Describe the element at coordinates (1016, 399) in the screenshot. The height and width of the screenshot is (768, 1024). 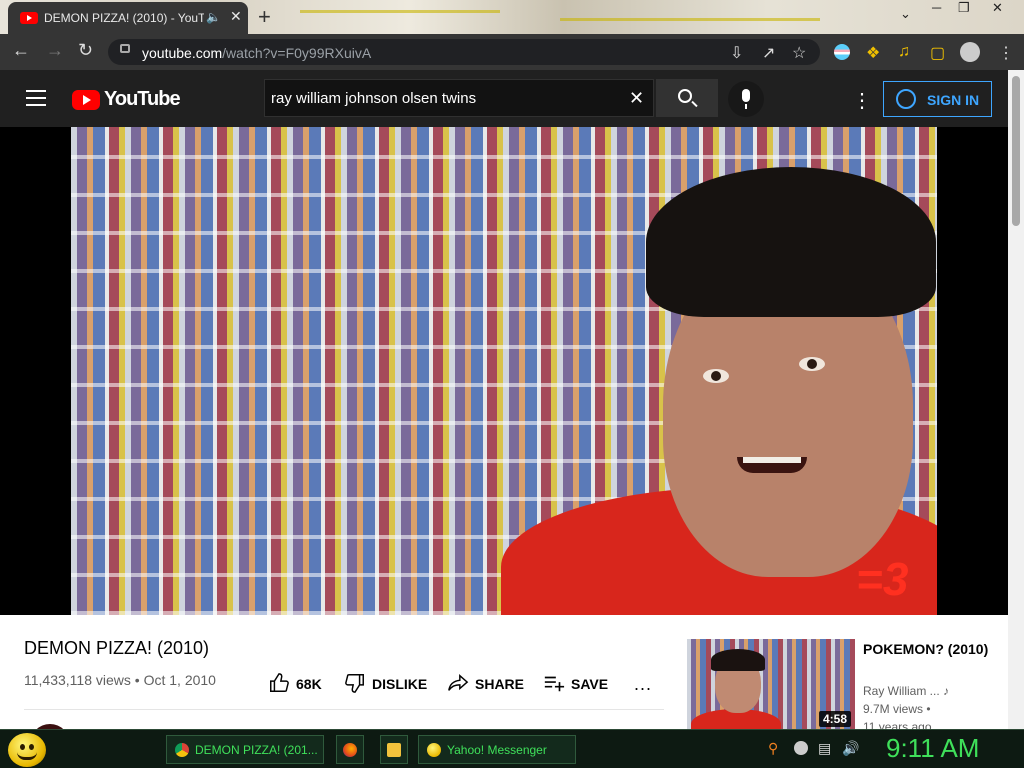
I see `page-scrollbar` at that location.